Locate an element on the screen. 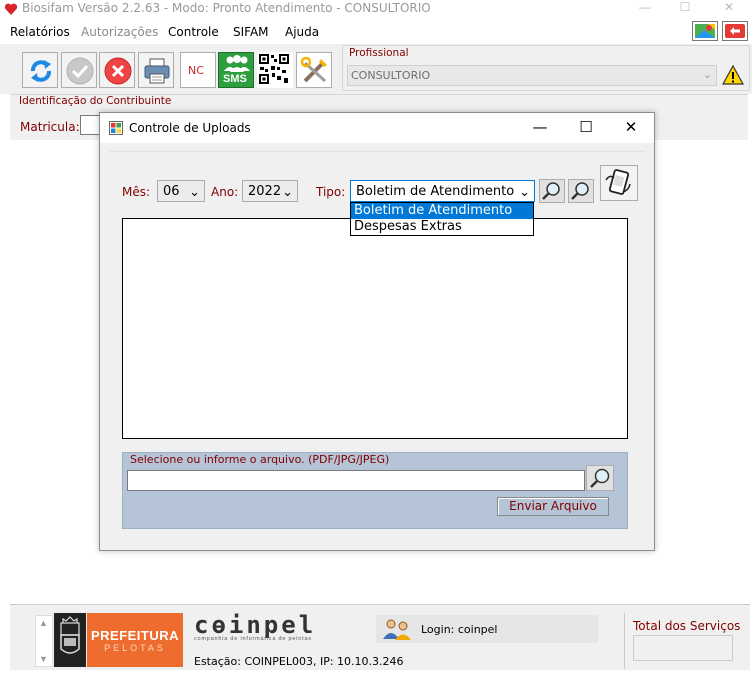  nc-button: NC is located at coordinates (198, 70).